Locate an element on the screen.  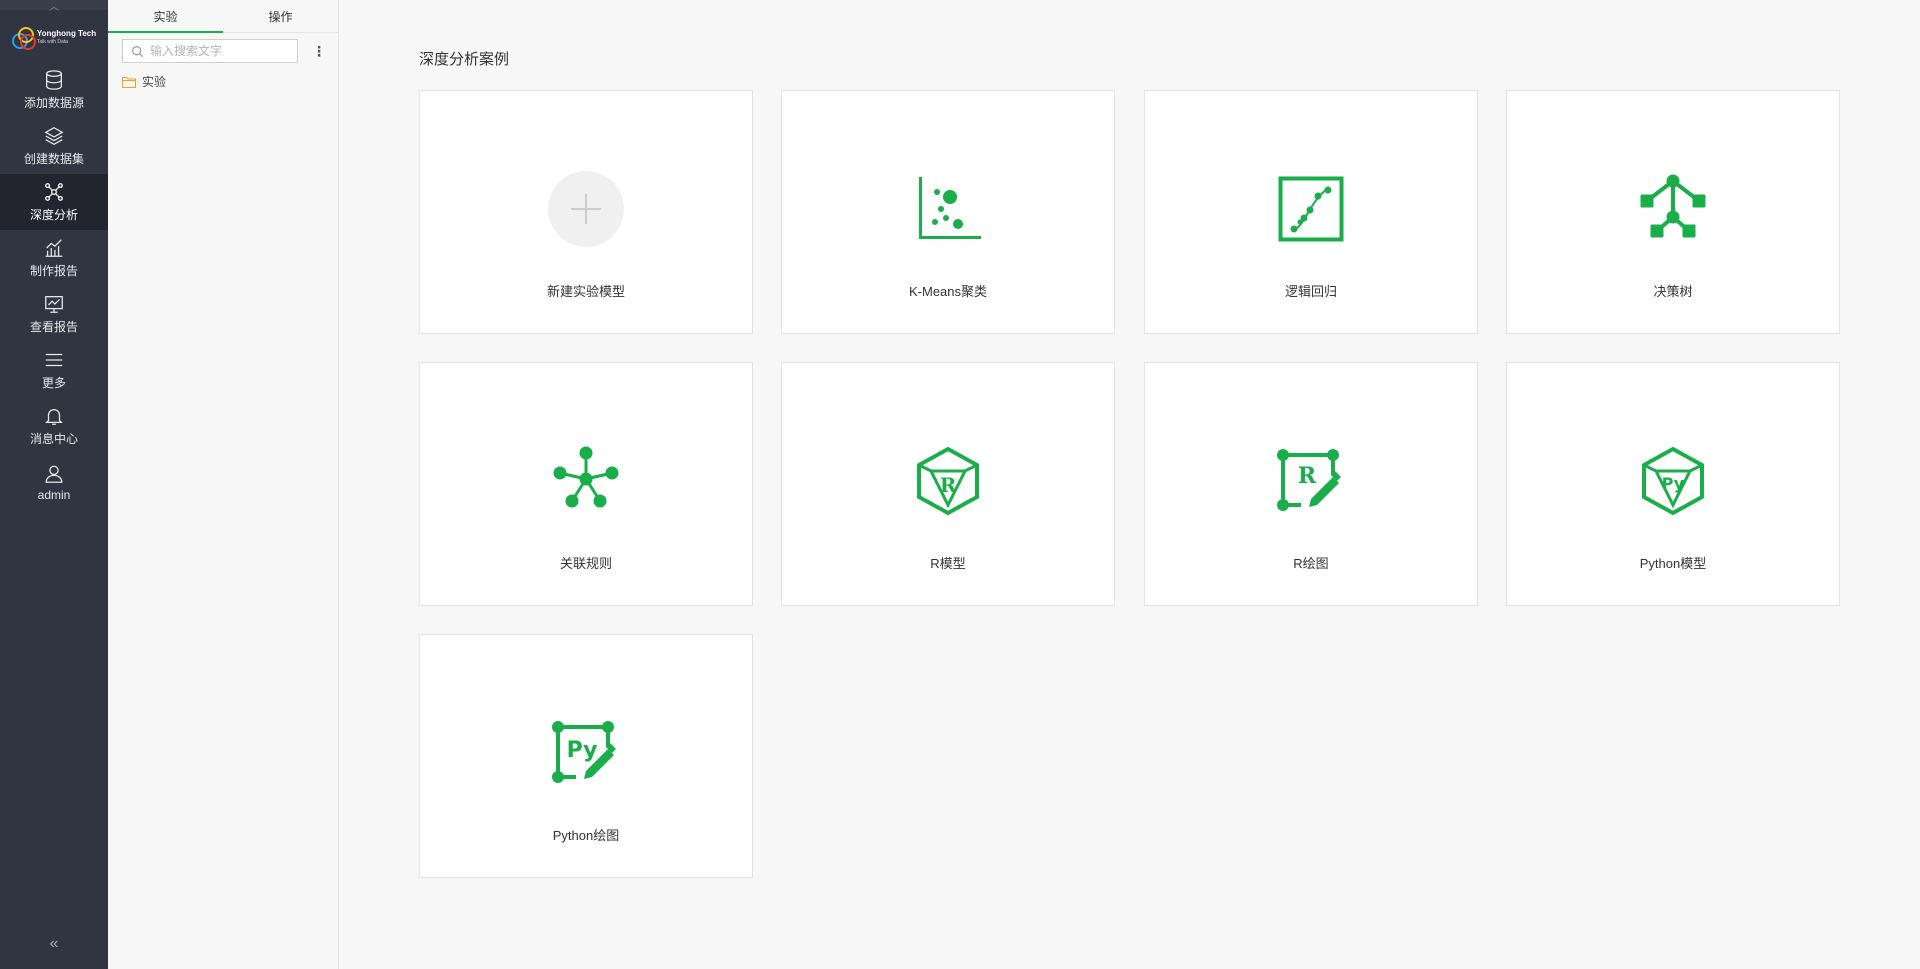
nav-item-view-report: 查看报告 is located at coordinates (54, 314).